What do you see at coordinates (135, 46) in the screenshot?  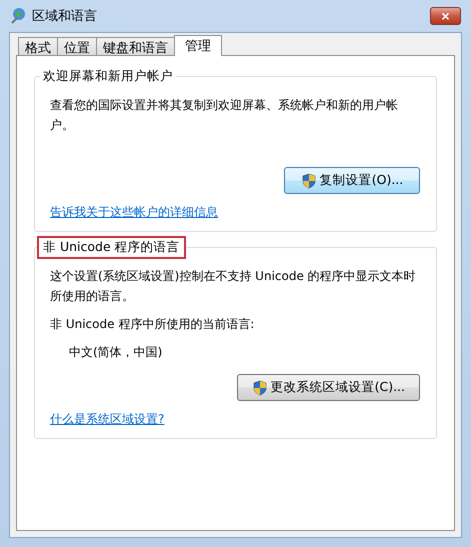 I see `tab: 键盘和语言` at bounding box center [135, 46].